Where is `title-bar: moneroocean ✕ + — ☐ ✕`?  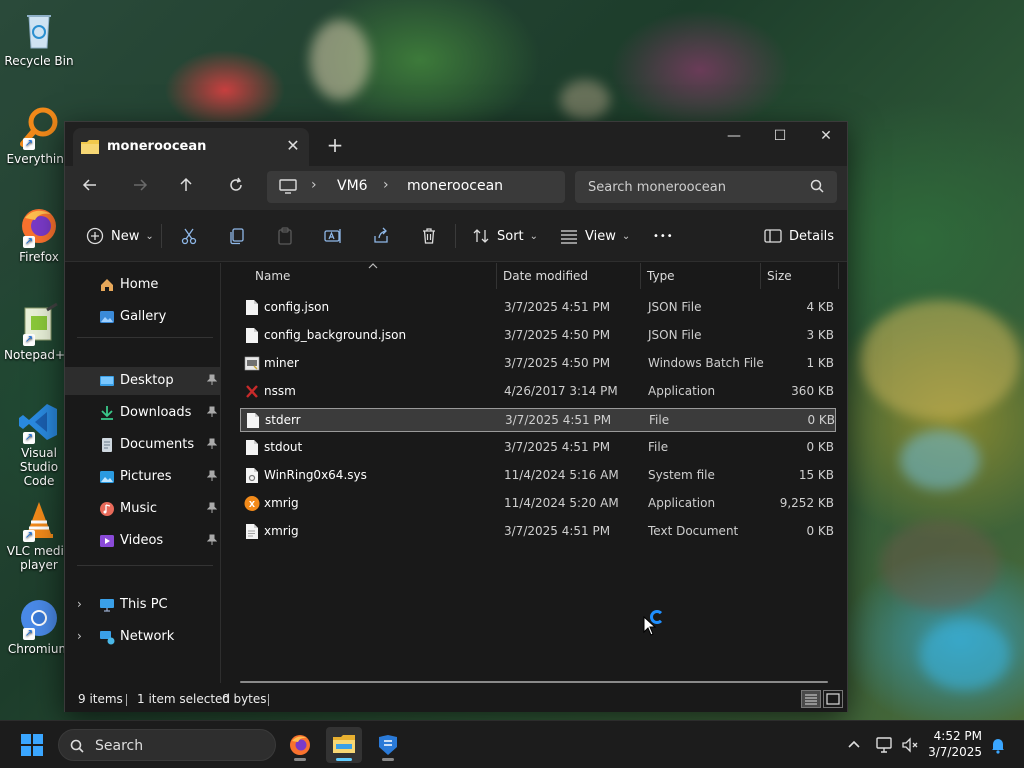
title-bar: moneroocean ✕ + — ☐ ✕ is located at coordinates (456, 144).